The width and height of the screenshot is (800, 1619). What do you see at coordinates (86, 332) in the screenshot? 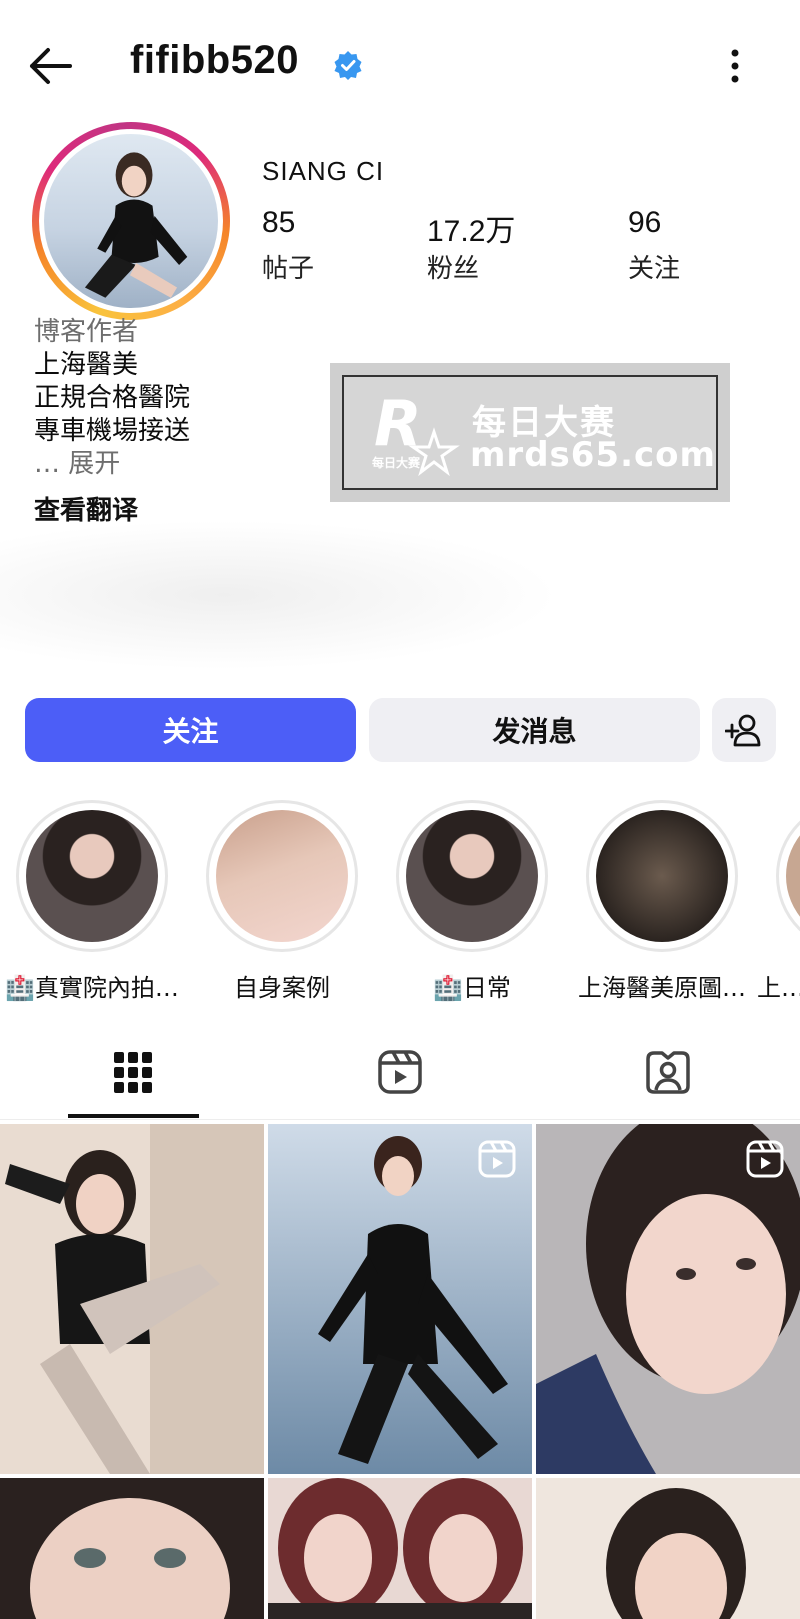
I see `bio-category: 博客作者` at bounding box center [86, 332].